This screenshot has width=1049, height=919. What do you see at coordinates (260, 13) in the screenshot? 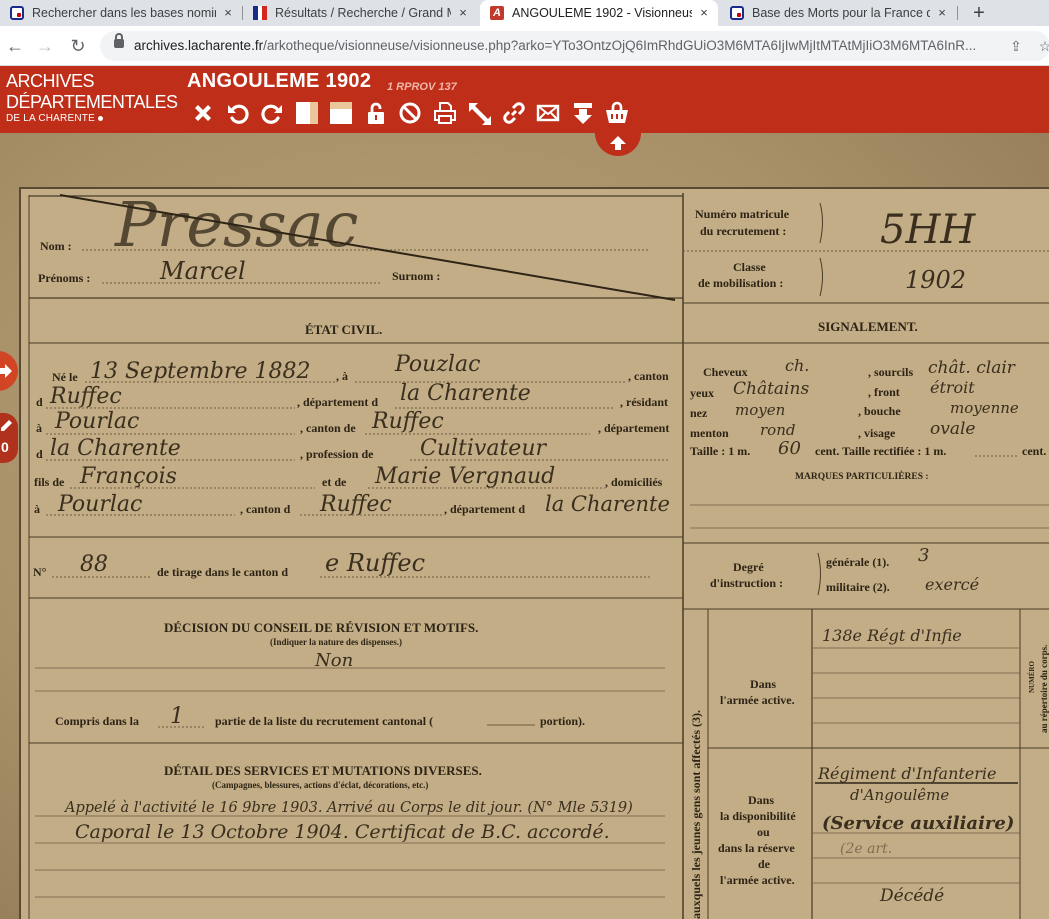
I see `french-flag-favicon-icon` at bounding box center [260, 13].